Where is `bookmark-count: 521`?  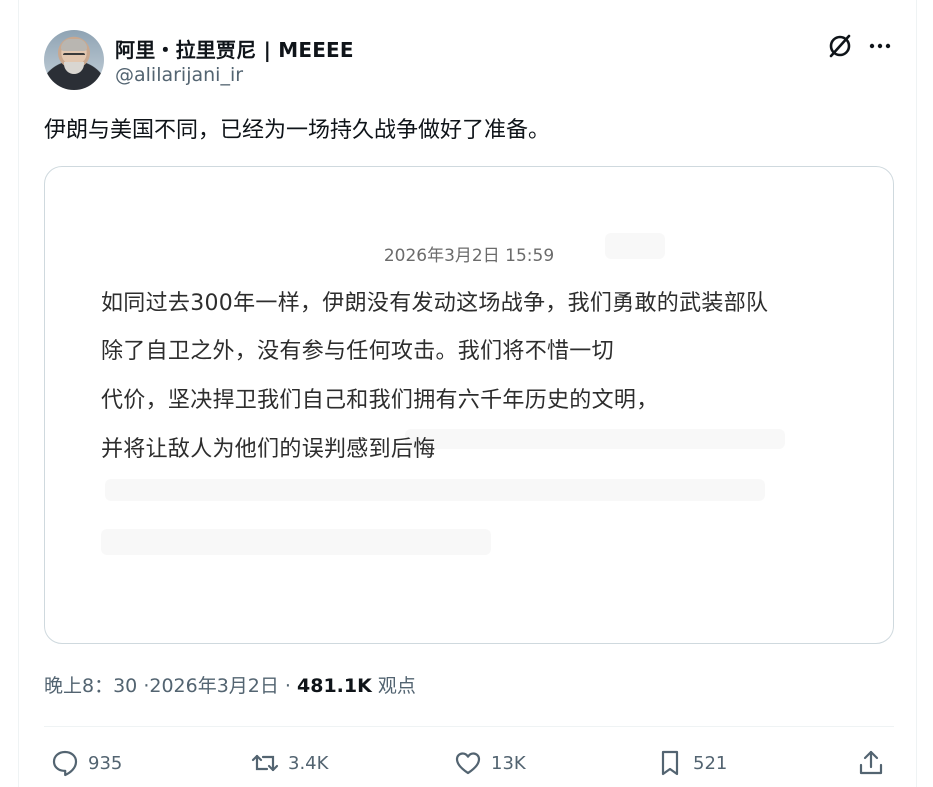
bookmark-count: 521 is located at coordinates (710, 763).